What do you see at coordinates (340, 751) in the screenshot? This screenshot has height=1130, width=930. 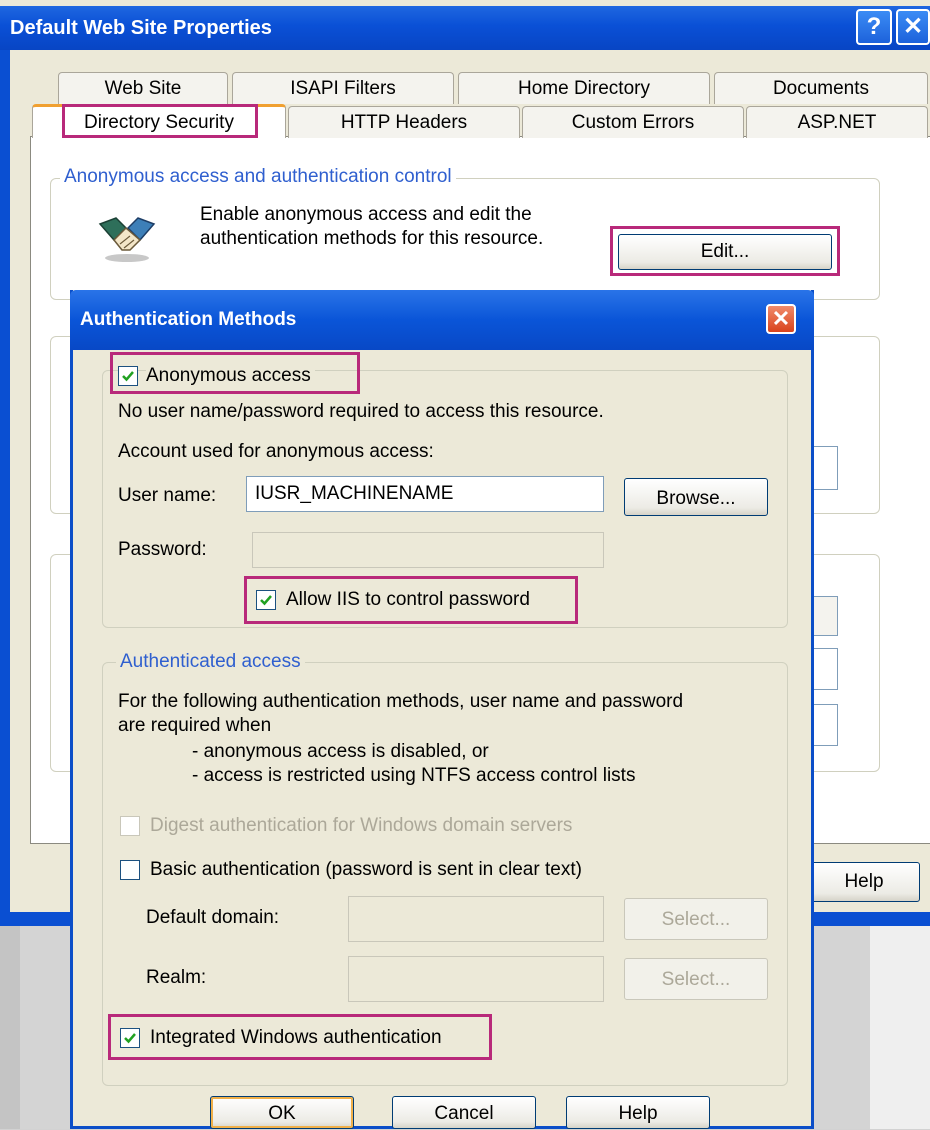 I see `bullet-line: - anonymous access is disabled, or` at bounding box center [340, 751].